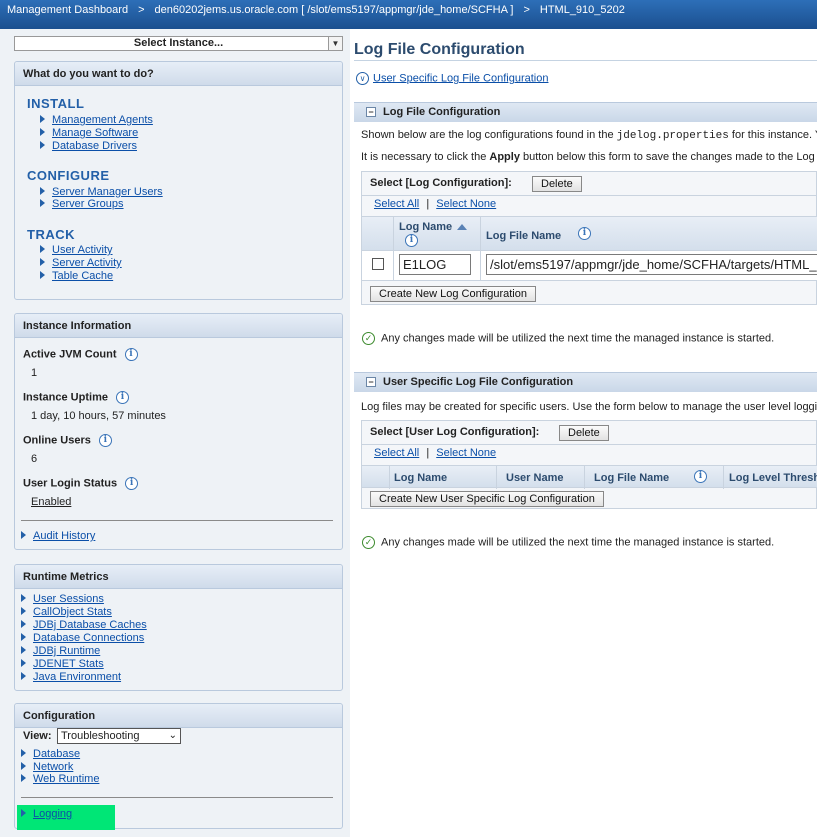  Describe the element at coordinates (89, 133) in the screenshot. I see `nav-manage-software: Manage Software` at that location.